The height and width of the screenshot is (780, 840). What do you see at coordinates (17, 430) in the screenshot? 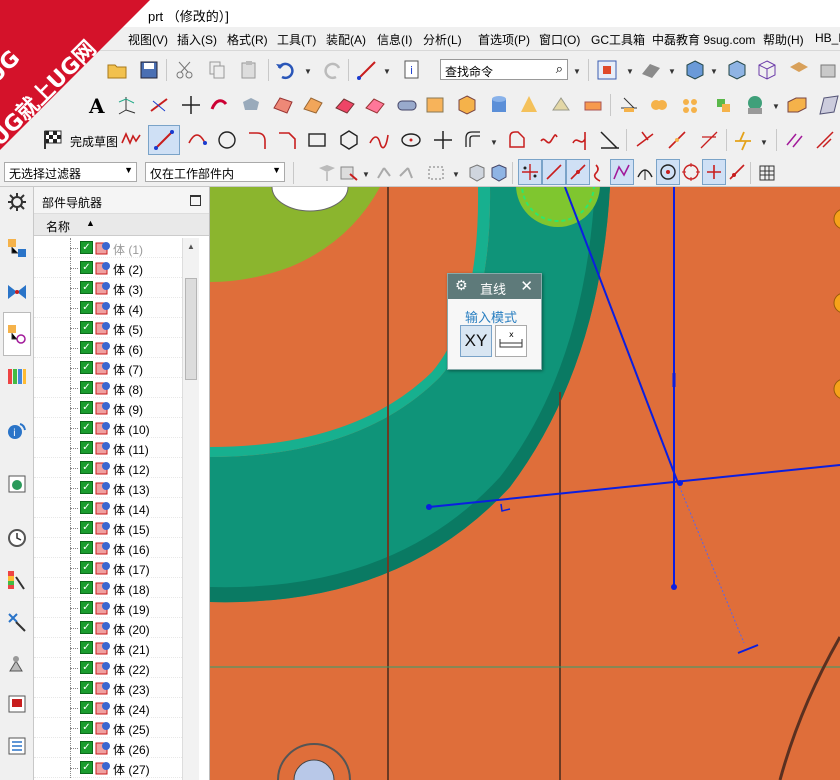
I see `hd3d-tools-icon: i` at bounding box center [17, 430].